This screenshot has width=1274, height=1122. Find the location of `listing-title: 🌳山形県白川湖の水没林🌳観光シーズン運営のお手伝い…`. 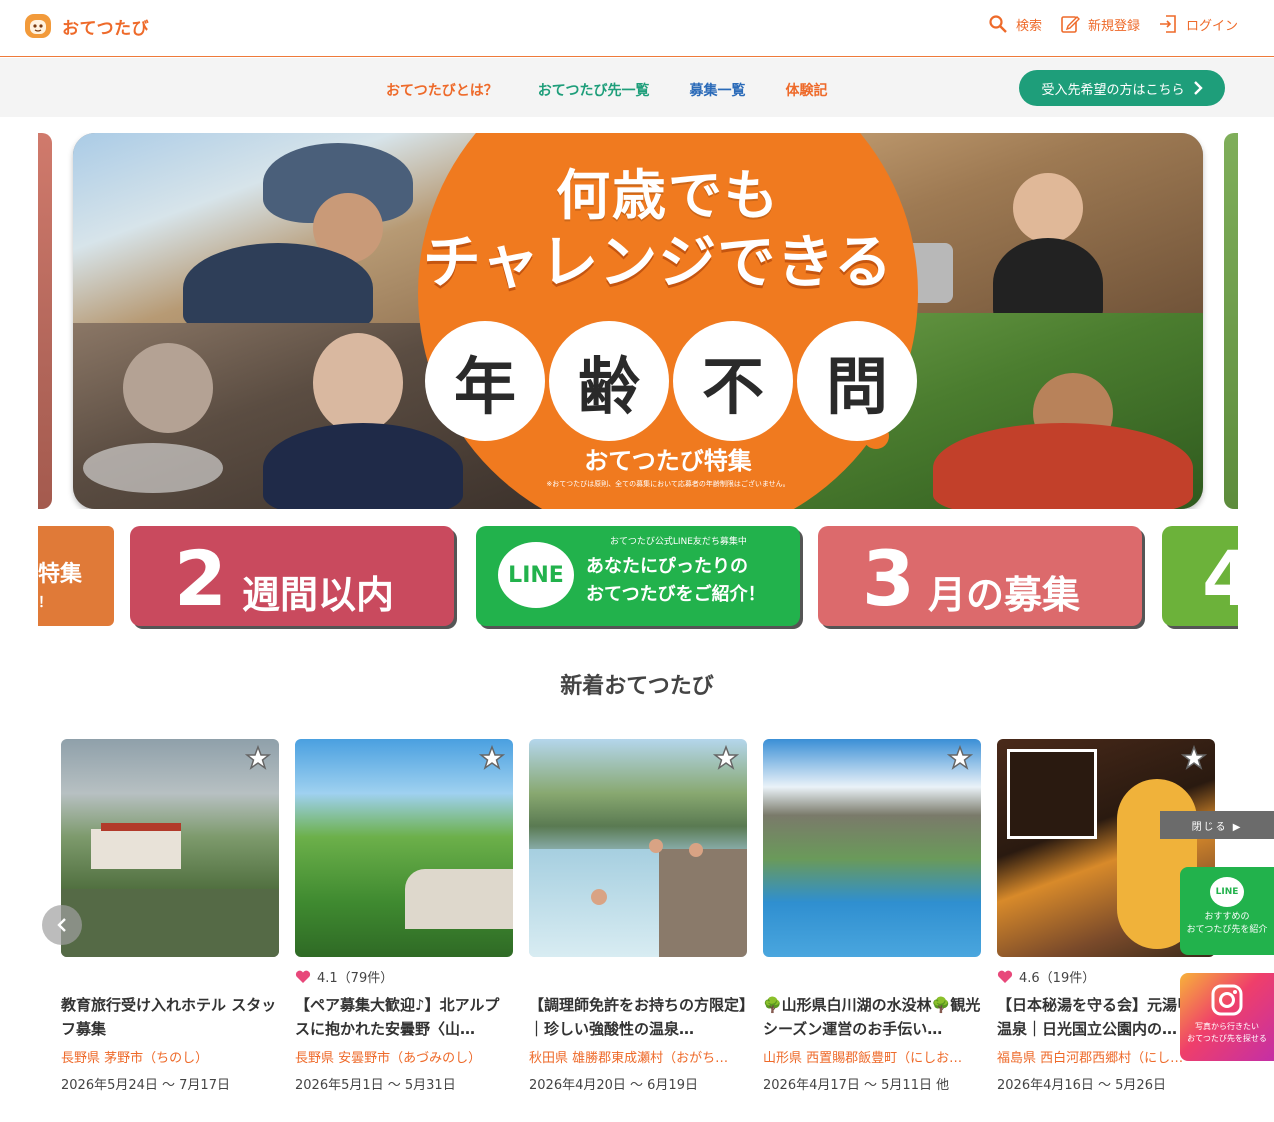

listing-title: 🌳山形県白川湖の水没林🌳観光シーズン運営のお手伝い… is located at coordinates (872, 1017).